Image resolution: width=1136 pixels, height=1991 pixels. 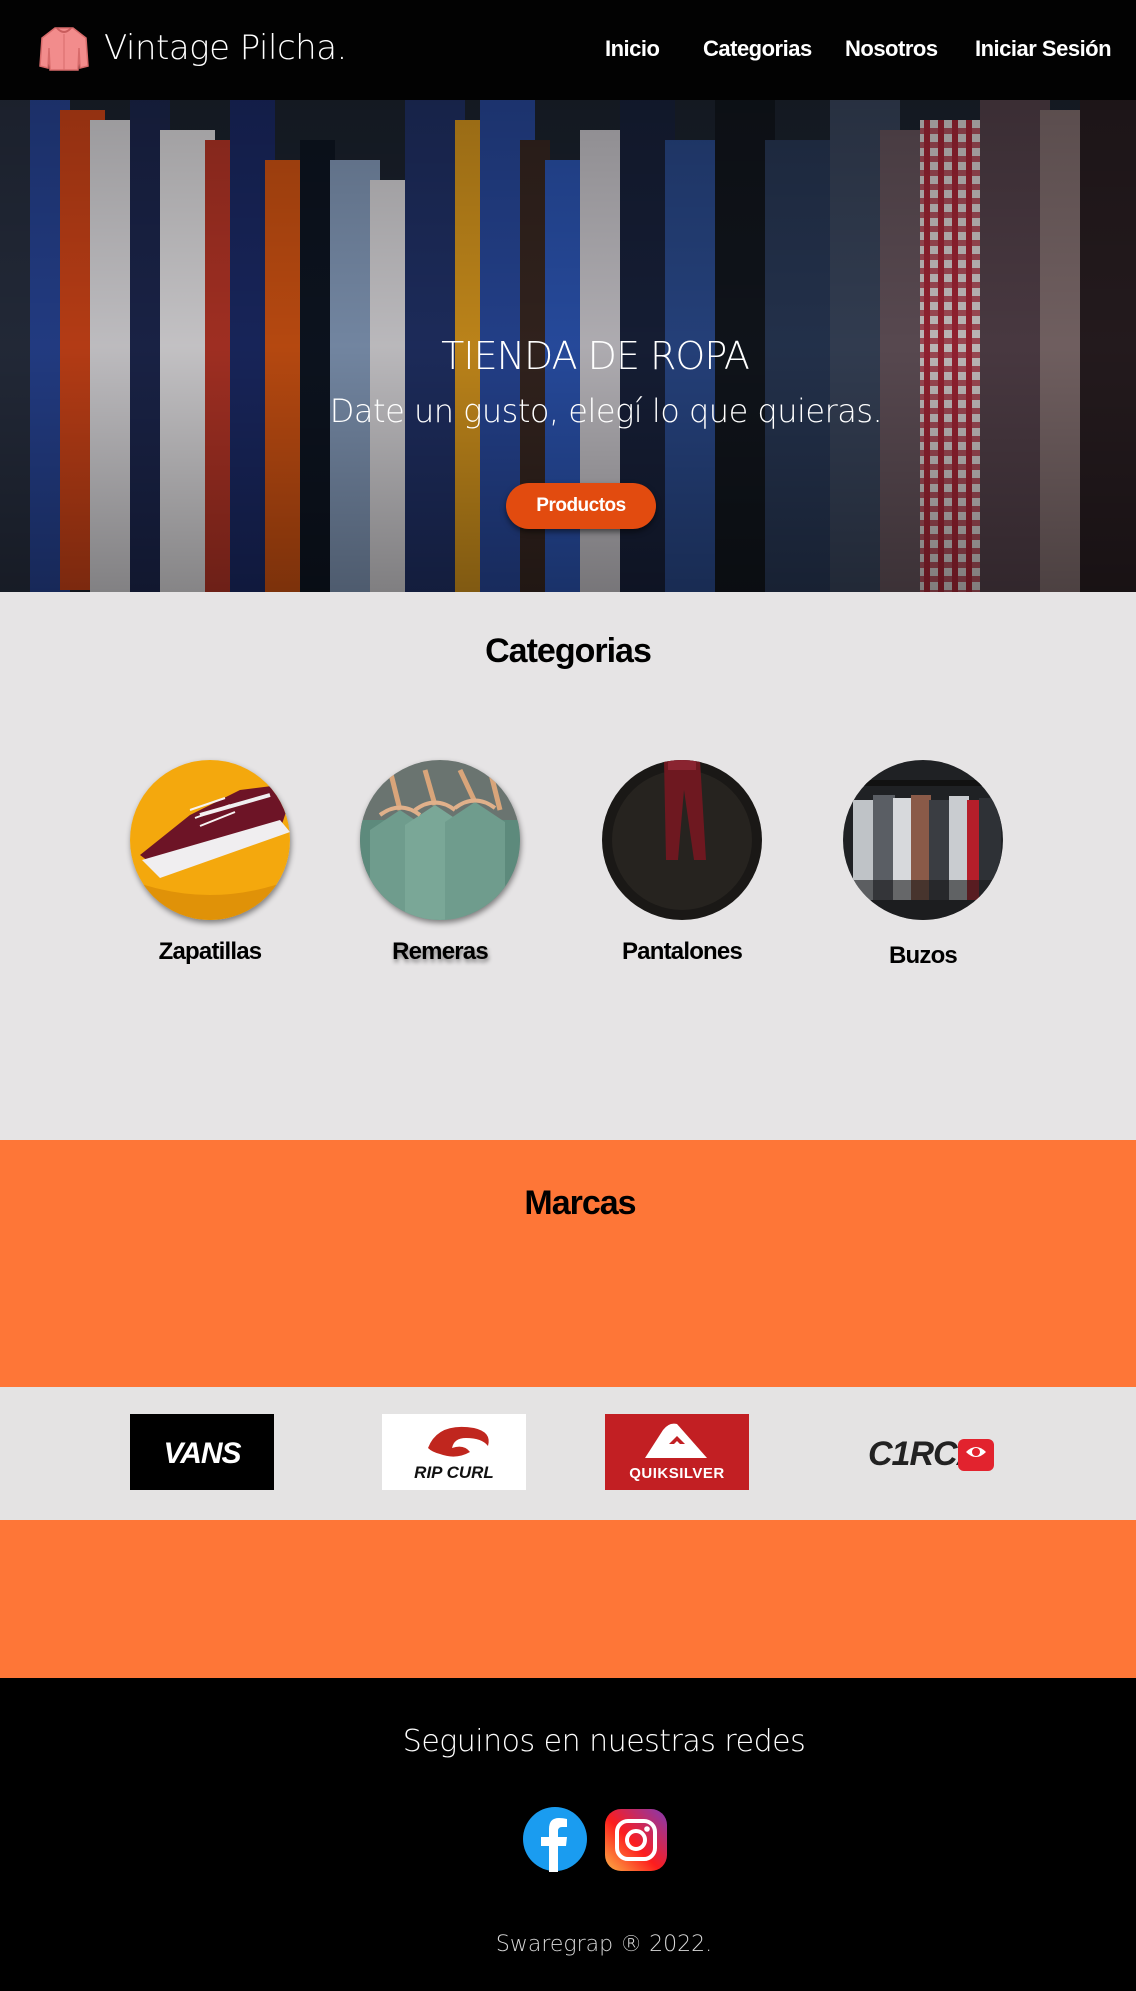 What do you see at coordinates (555, 1839) in the screenshot?
I see `facebook-icon` at bounding box center [555, 1839].